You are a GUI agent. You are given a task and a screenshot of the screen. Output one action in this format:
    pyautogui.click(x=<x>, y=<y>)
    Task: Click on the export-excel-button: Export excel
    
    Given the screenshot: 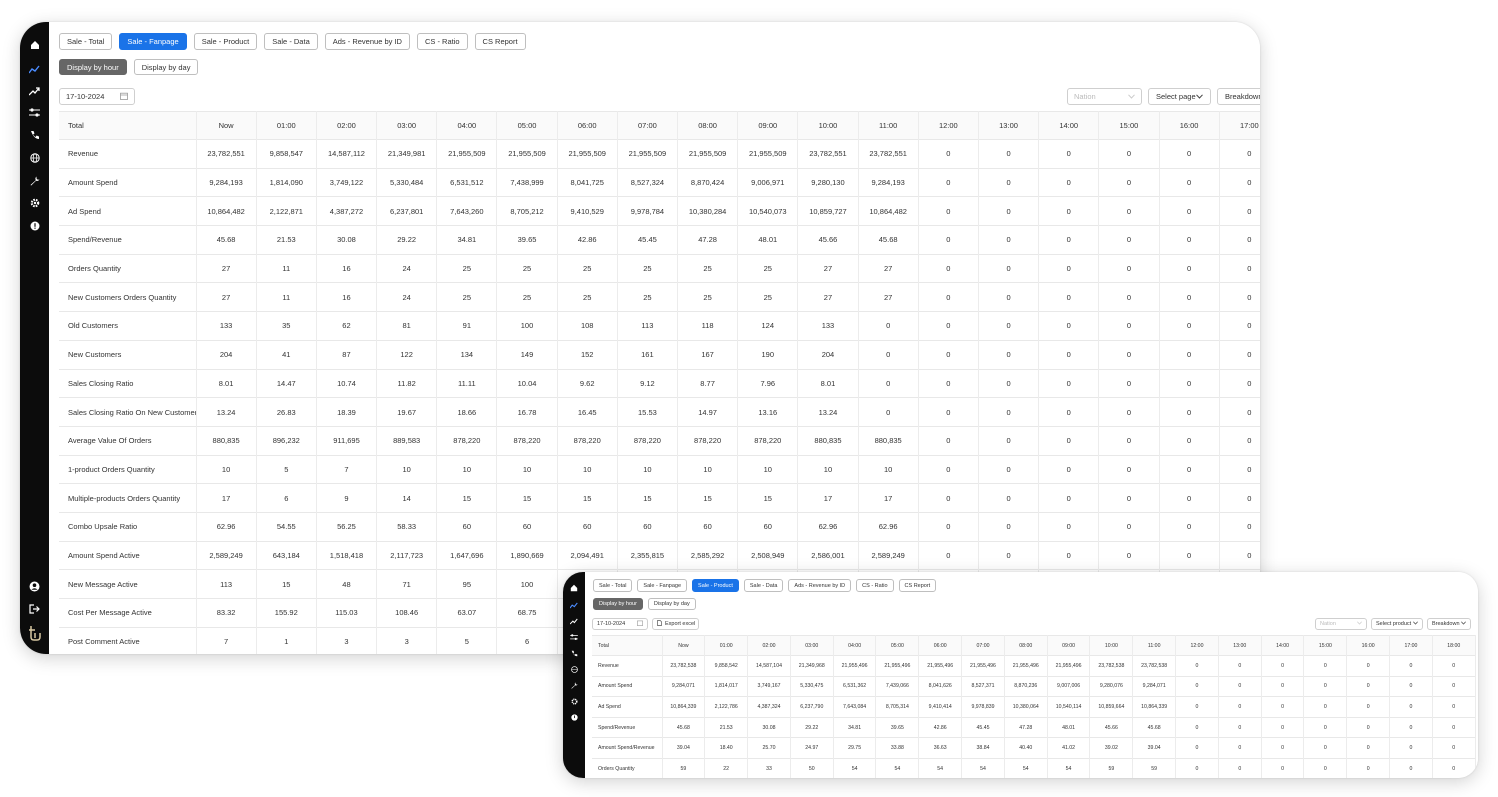 What is the action you would take?
    pyautogui.click(x=675, y=624)
    